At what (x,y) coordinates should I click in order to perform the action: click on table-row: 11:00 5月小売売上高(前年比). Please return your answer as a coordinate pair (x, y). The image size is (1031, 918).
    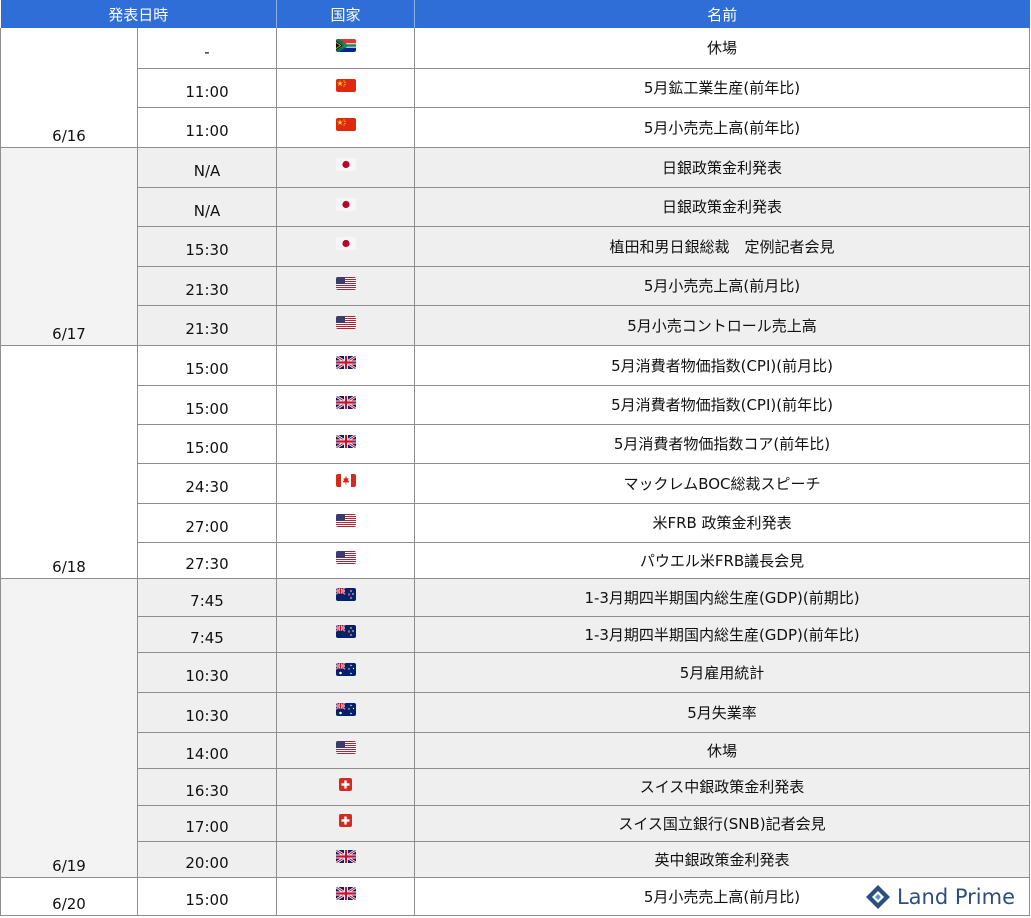
    Looking at the image, I should click on (516, 127).